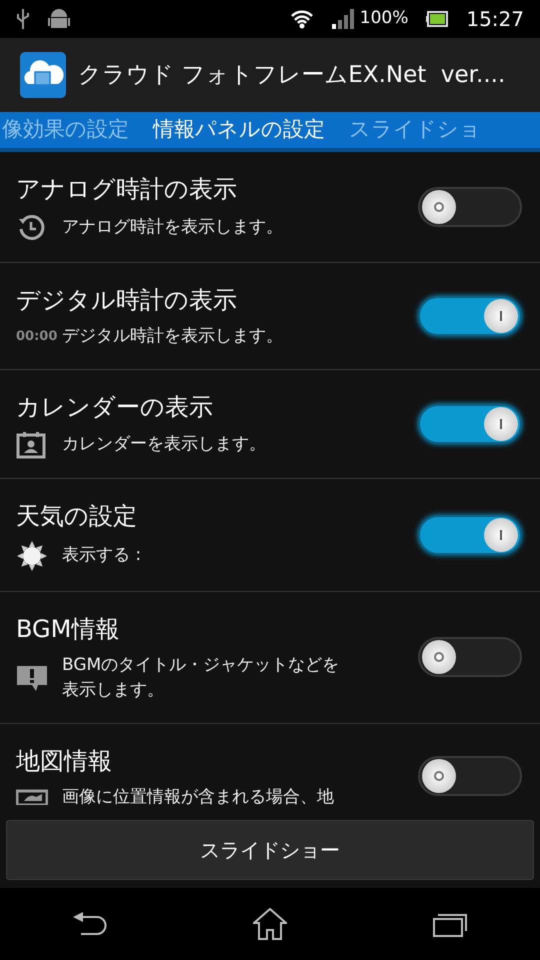 The width and height of the screenshot is (540, 960). What do you see at coordinates (36, 336) in the screenshot?
I see `digital-clock-icon: 00:00` at bounding box center [36, 336].